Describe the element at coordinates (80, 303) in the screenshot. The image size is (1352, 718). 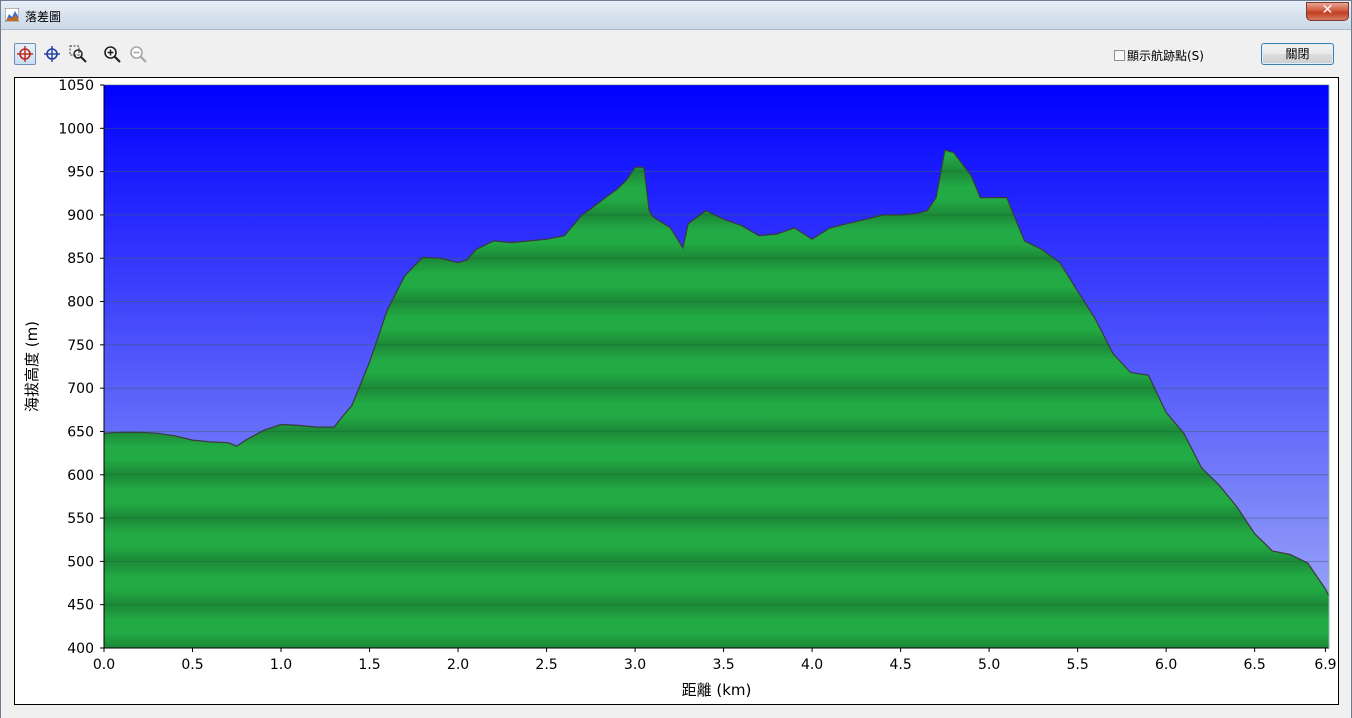
I see `y-tick-label: 800` at that location.